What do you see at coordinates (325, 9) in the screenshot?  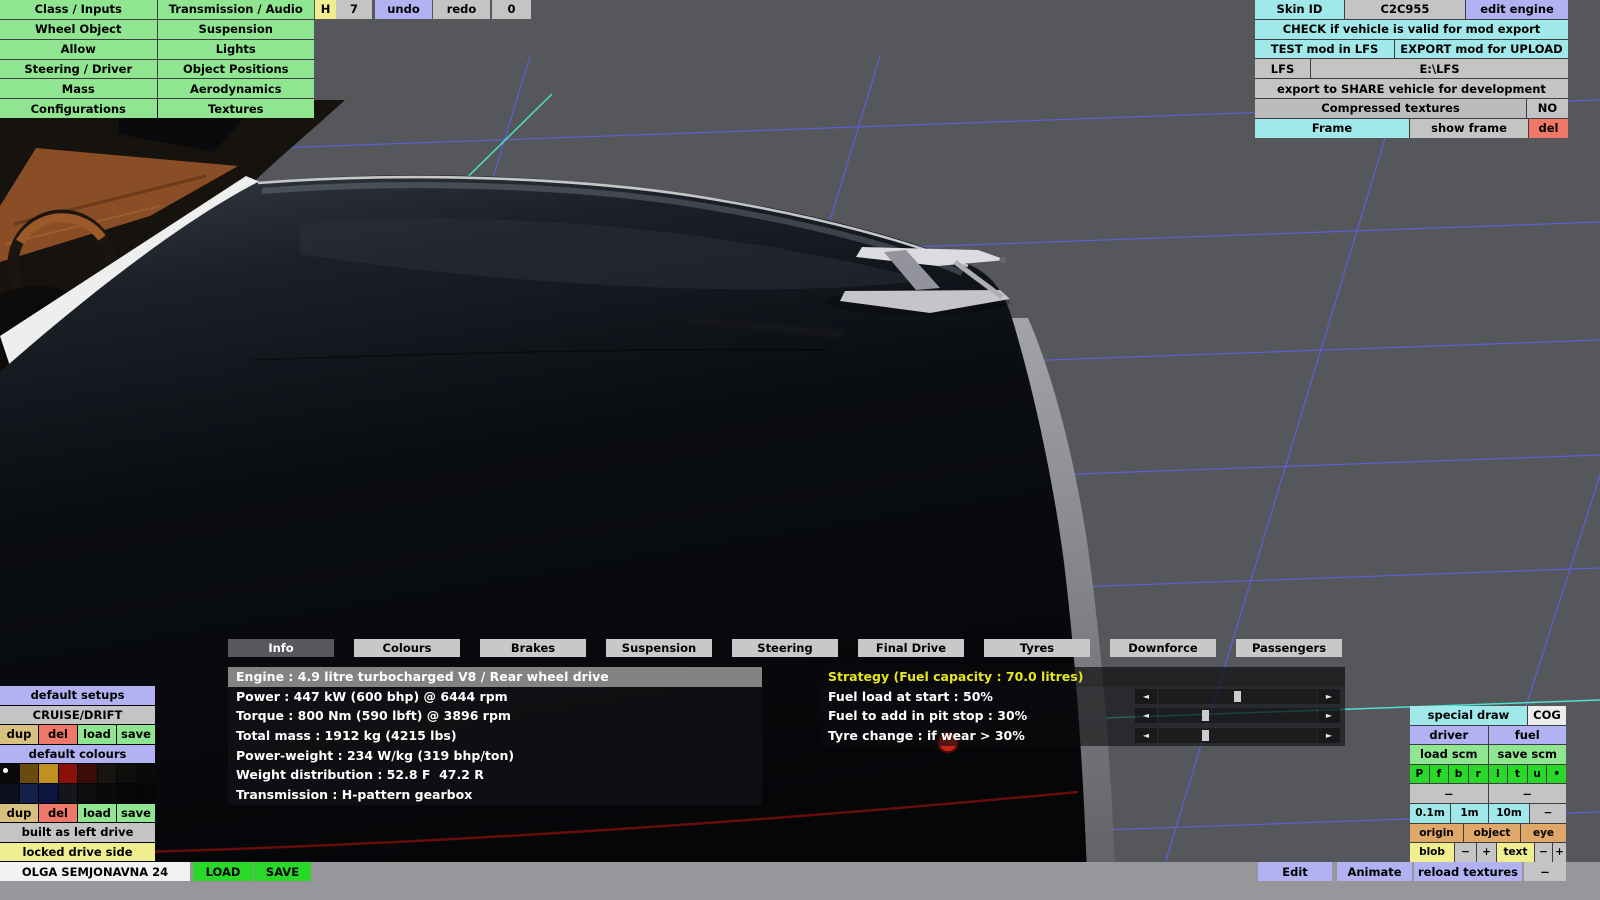 I see `history-mode-button: H` at bounding box center [325, 9].